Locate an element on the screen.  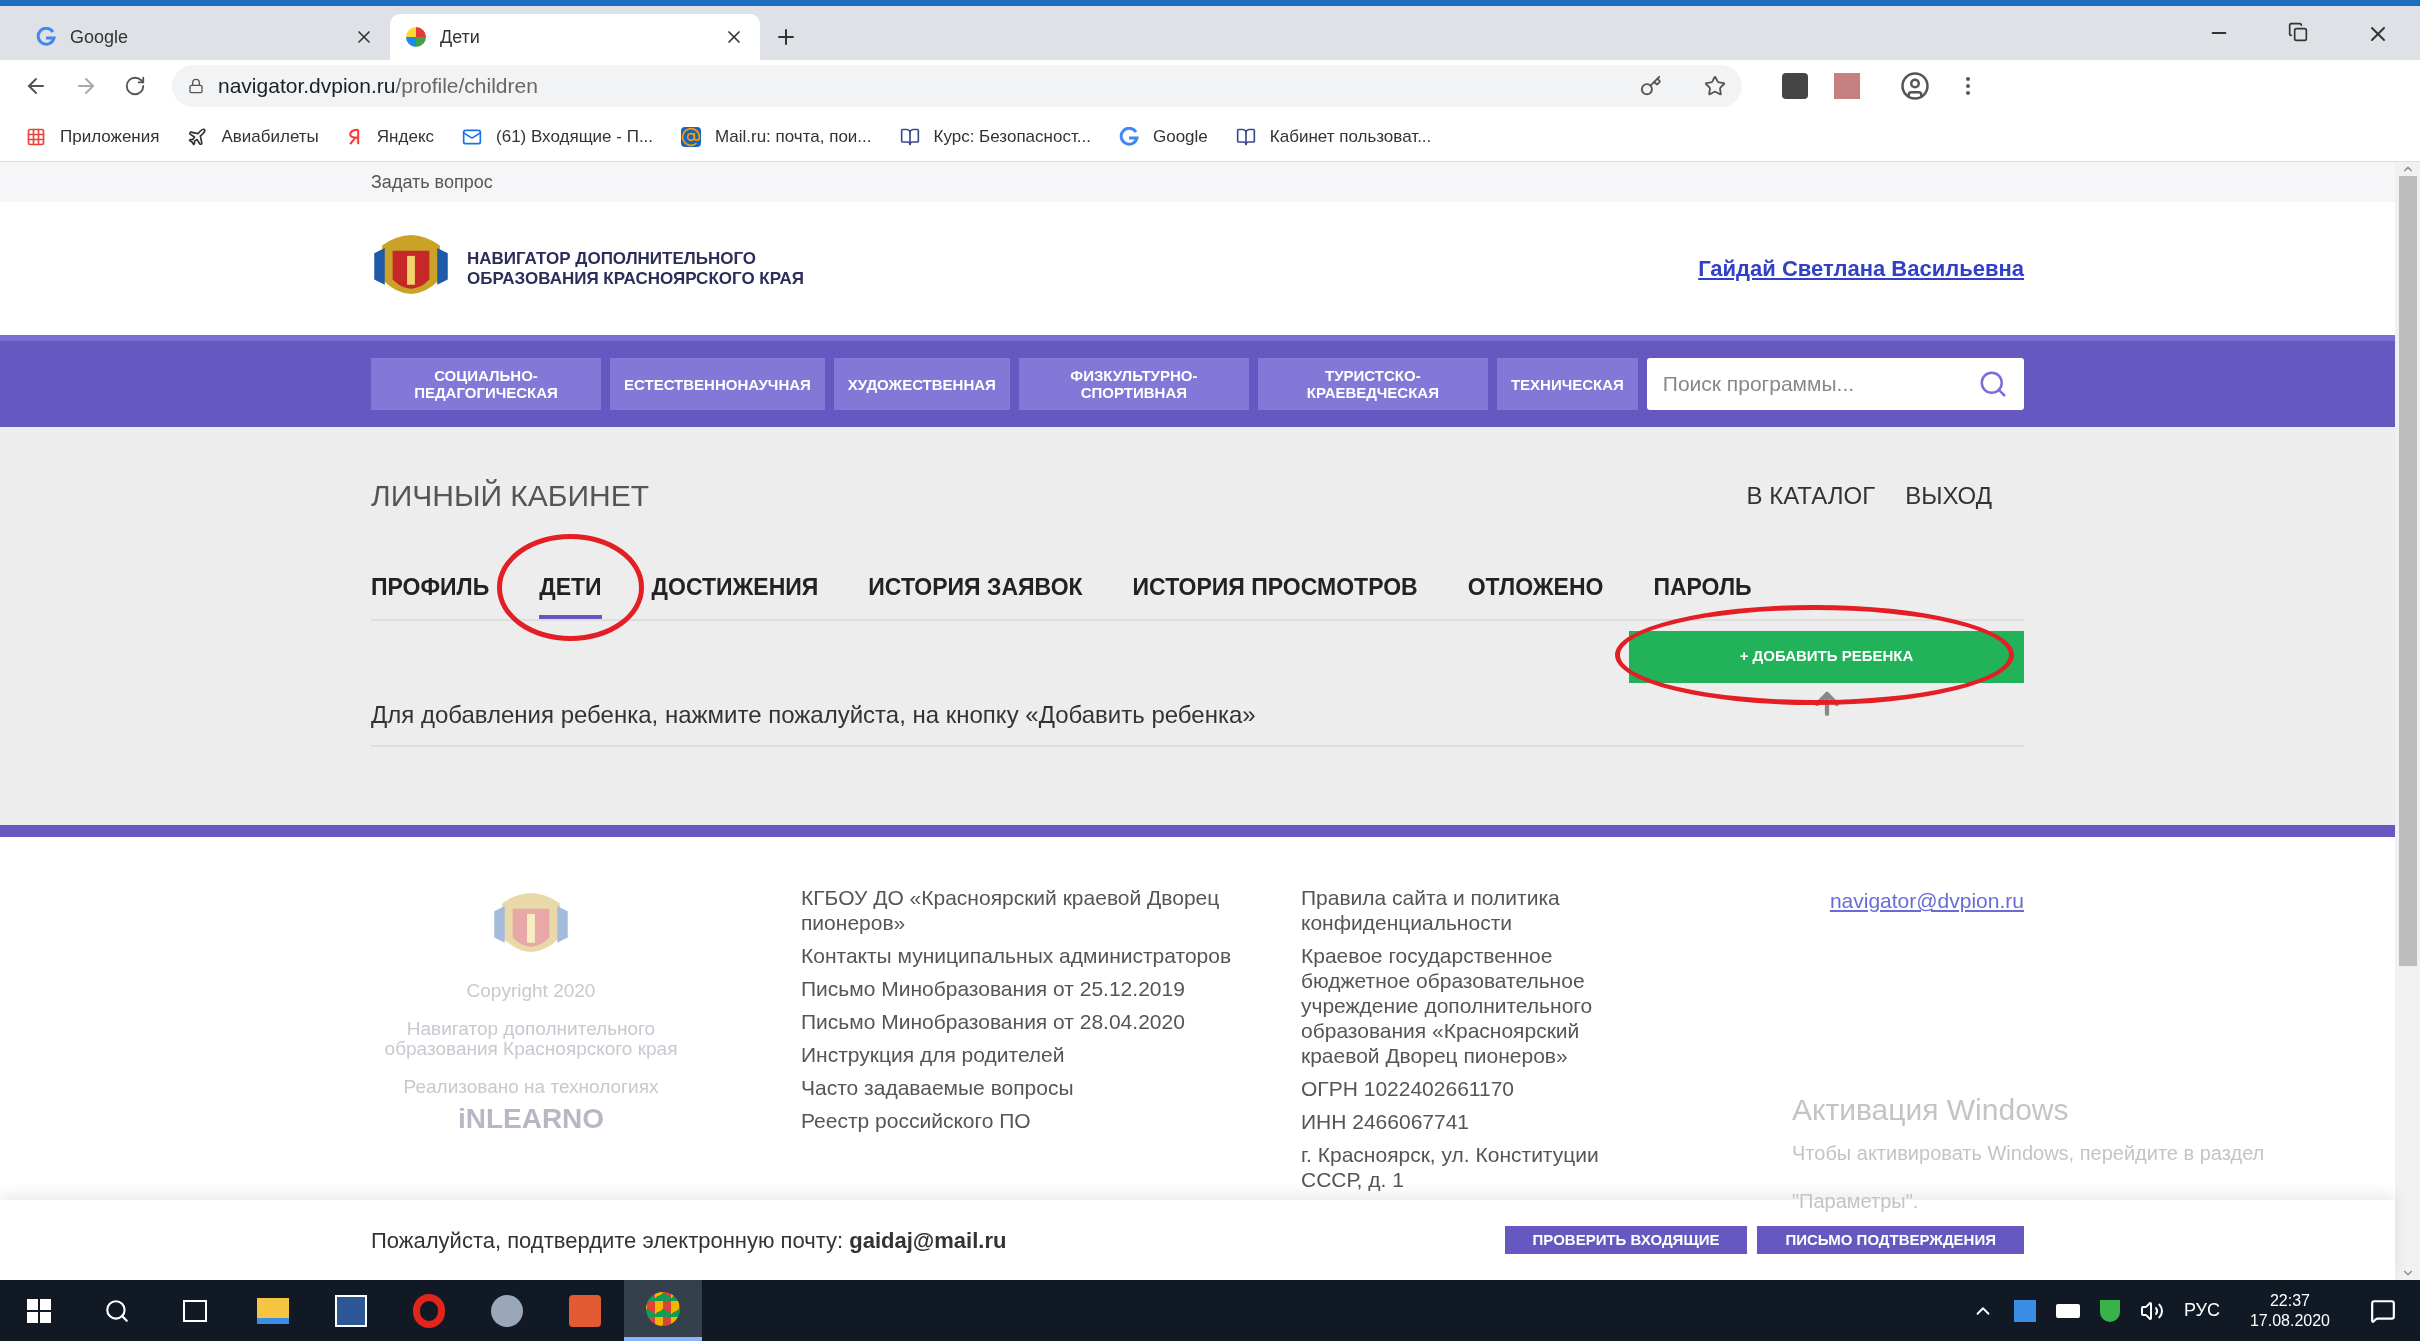
url-text: navigator.dvpion.ru/profile/children is located at coordinates (378, 86).